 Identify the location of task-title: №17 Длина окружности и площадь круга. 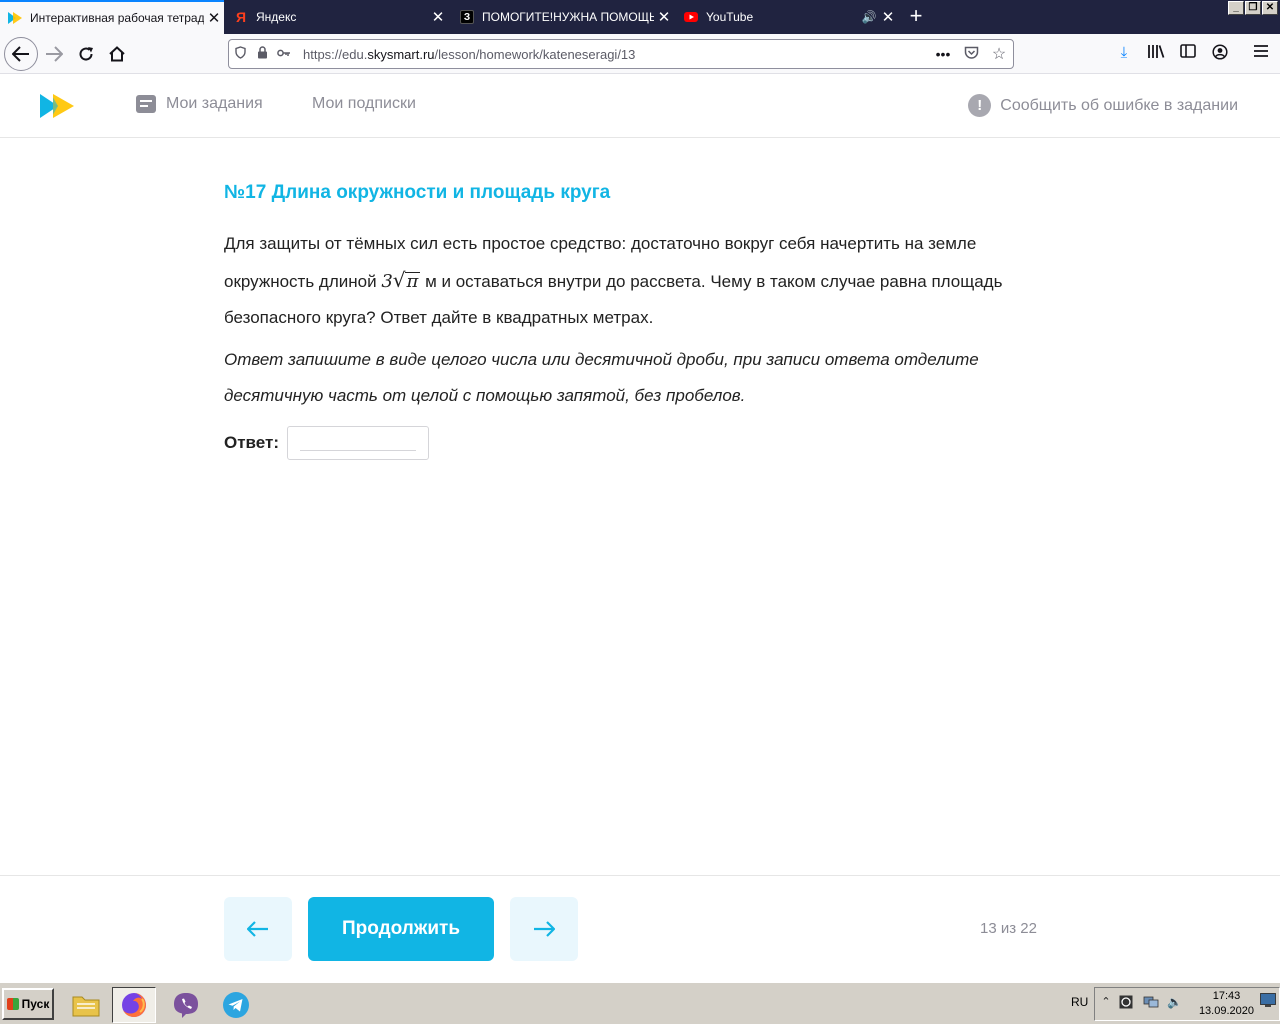
(417, 192).